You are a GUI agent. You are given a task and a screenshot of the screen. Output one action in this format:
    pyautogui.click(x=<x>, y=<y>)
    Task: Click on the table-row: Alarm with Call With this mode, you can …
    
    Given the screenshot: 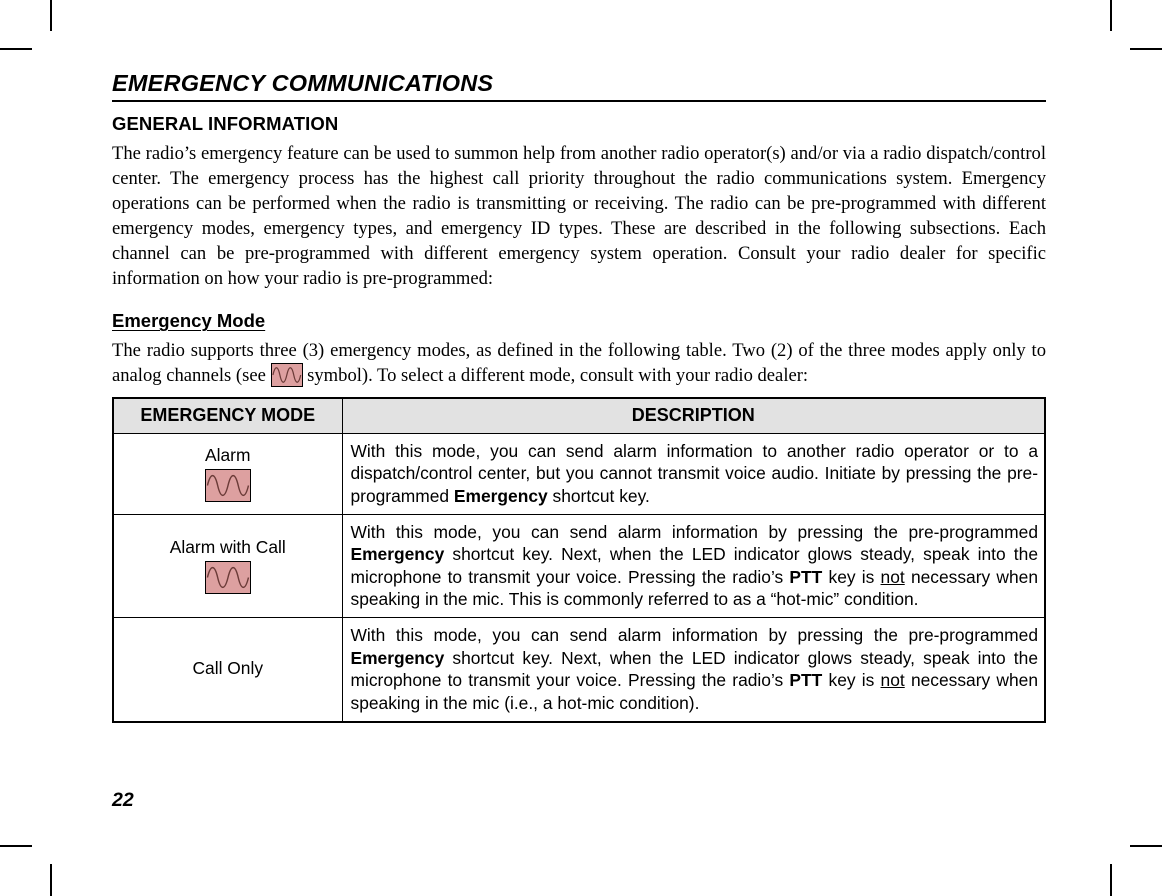 What is the action you would take?
    pyautogui.click(x=579, y=566)
    